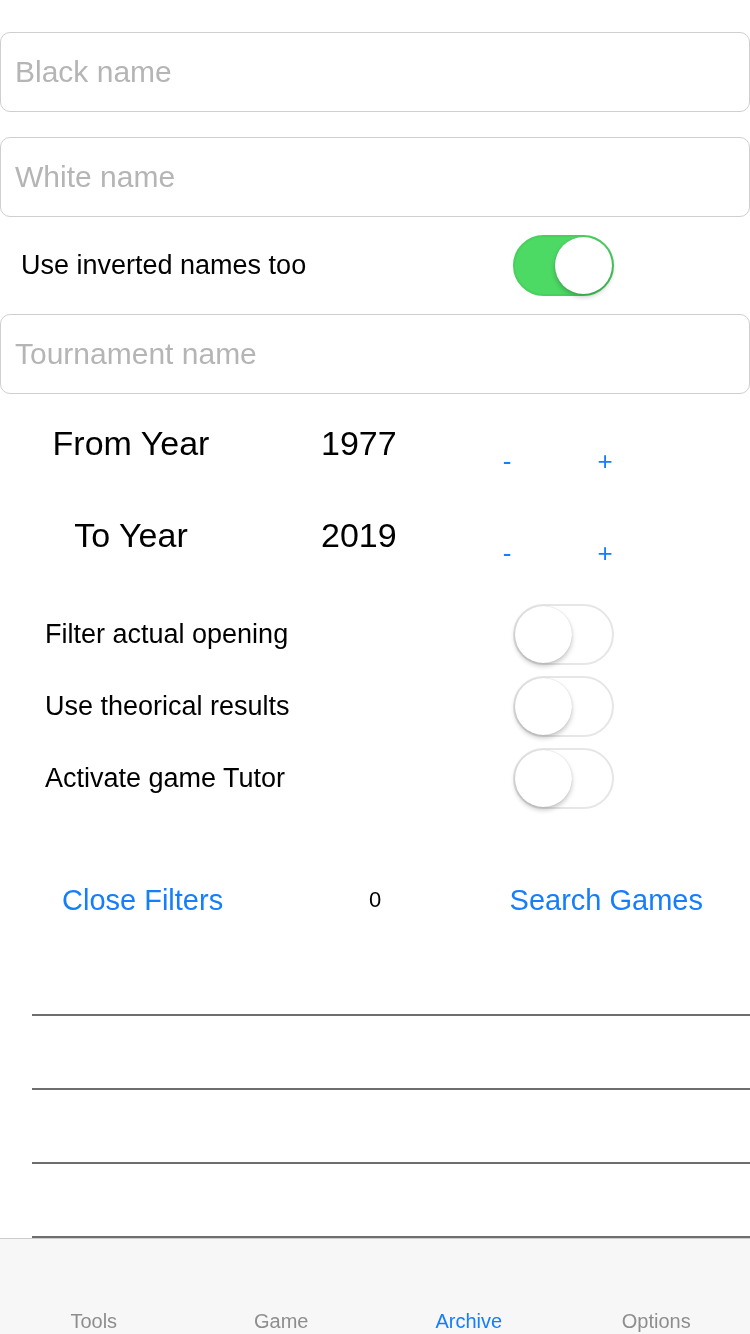  I want to click on text-field: Black name, so click(375, 72).